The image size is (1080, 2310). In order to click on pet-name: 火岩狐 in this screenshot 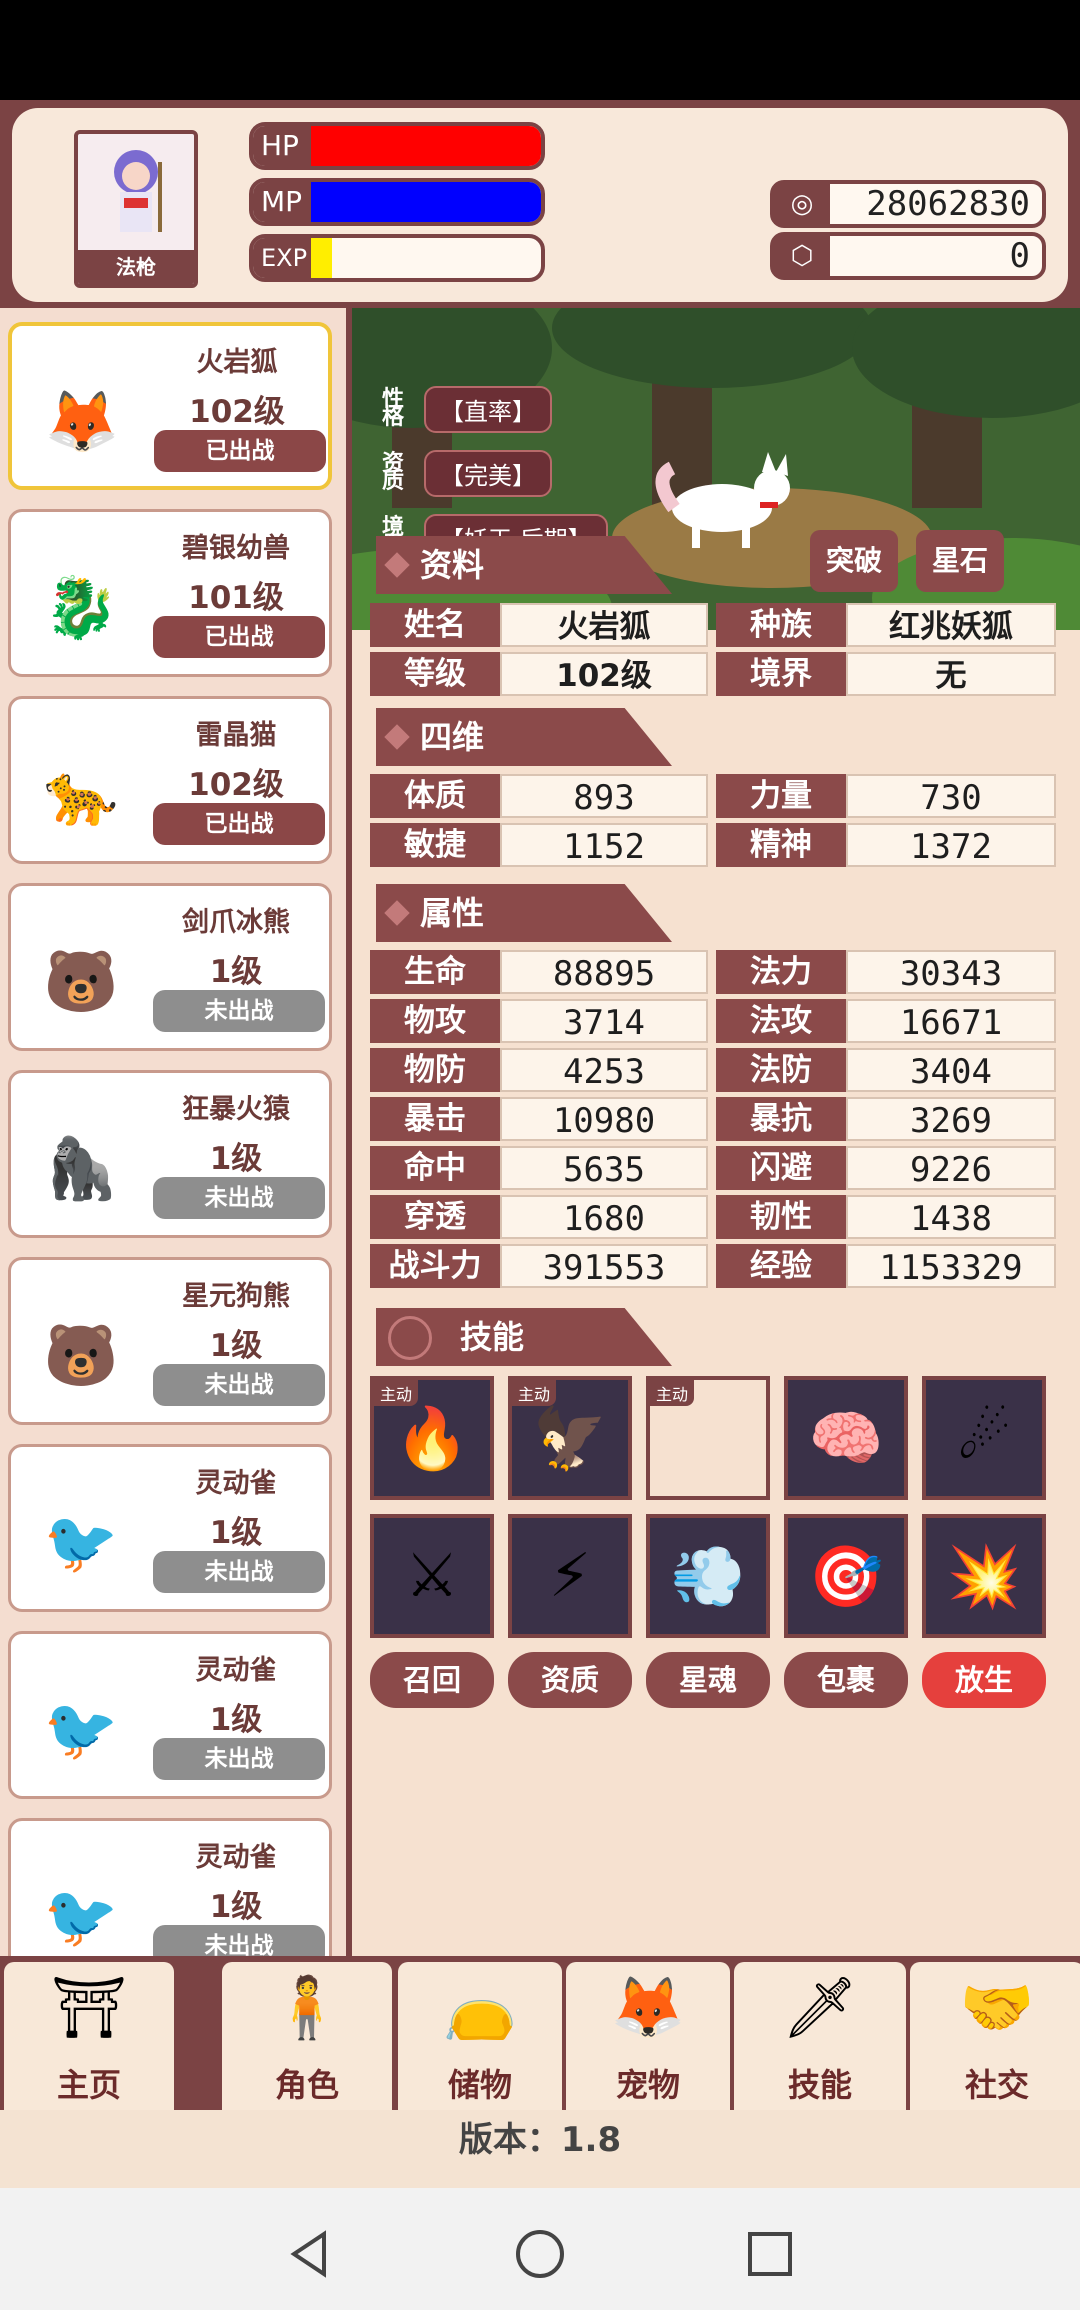, I will do `click(237, 362)`.